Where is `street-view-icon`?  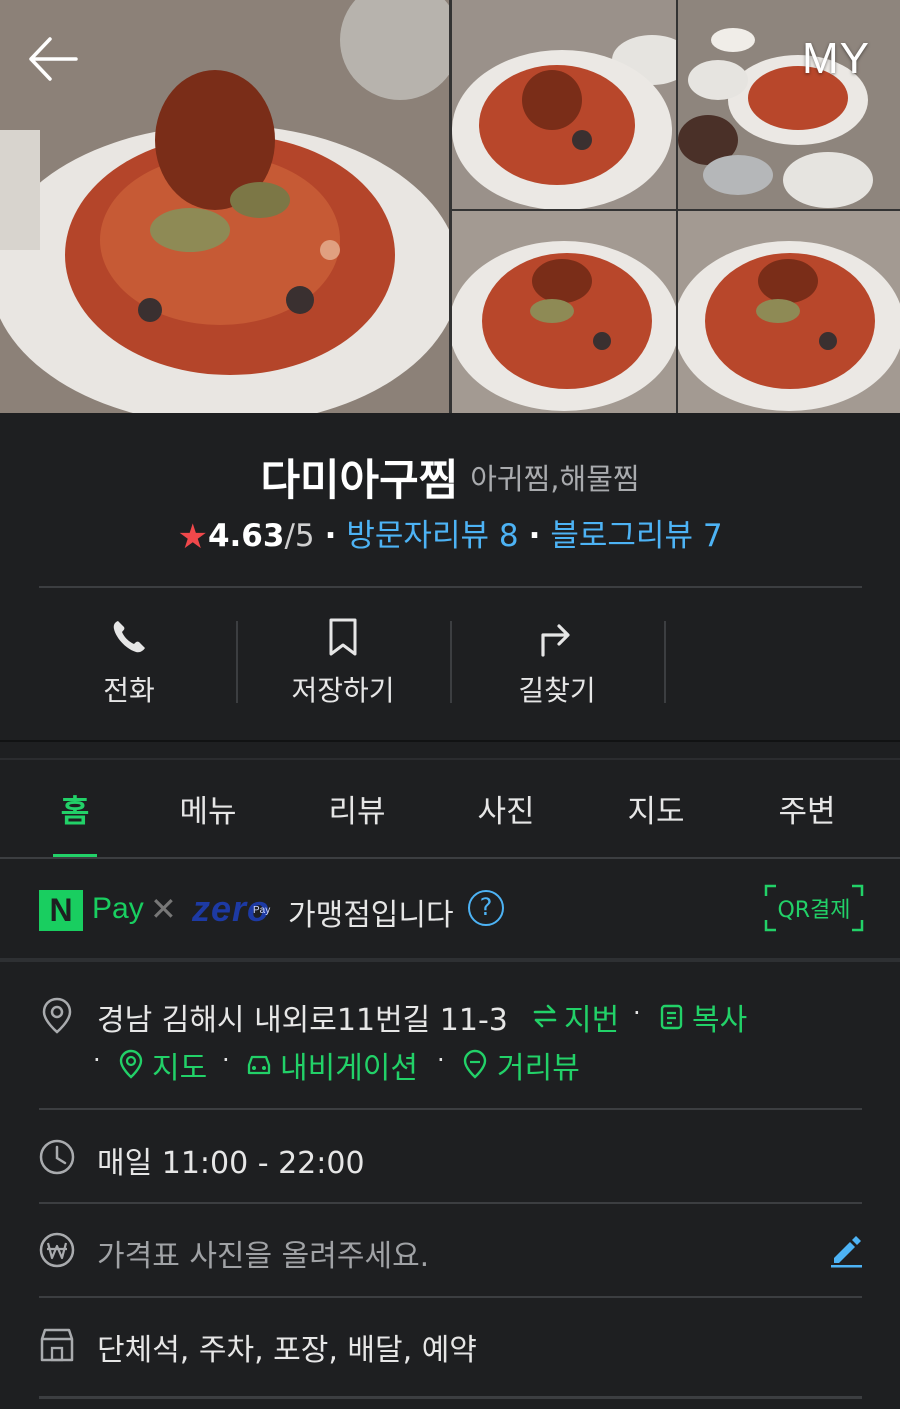 street-view-icon is located at coordinates (475, 1064).